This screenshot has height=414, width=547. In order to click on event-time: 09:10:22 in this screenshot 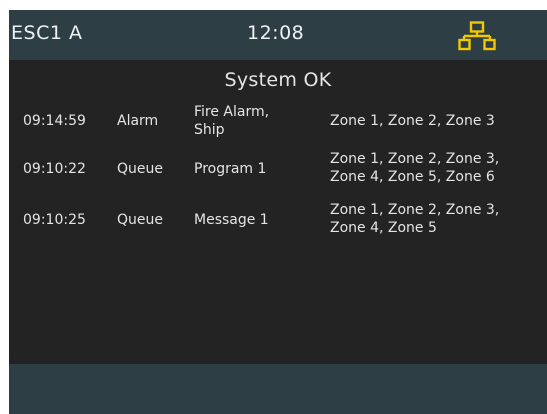, I will do `click(54, 169)`.